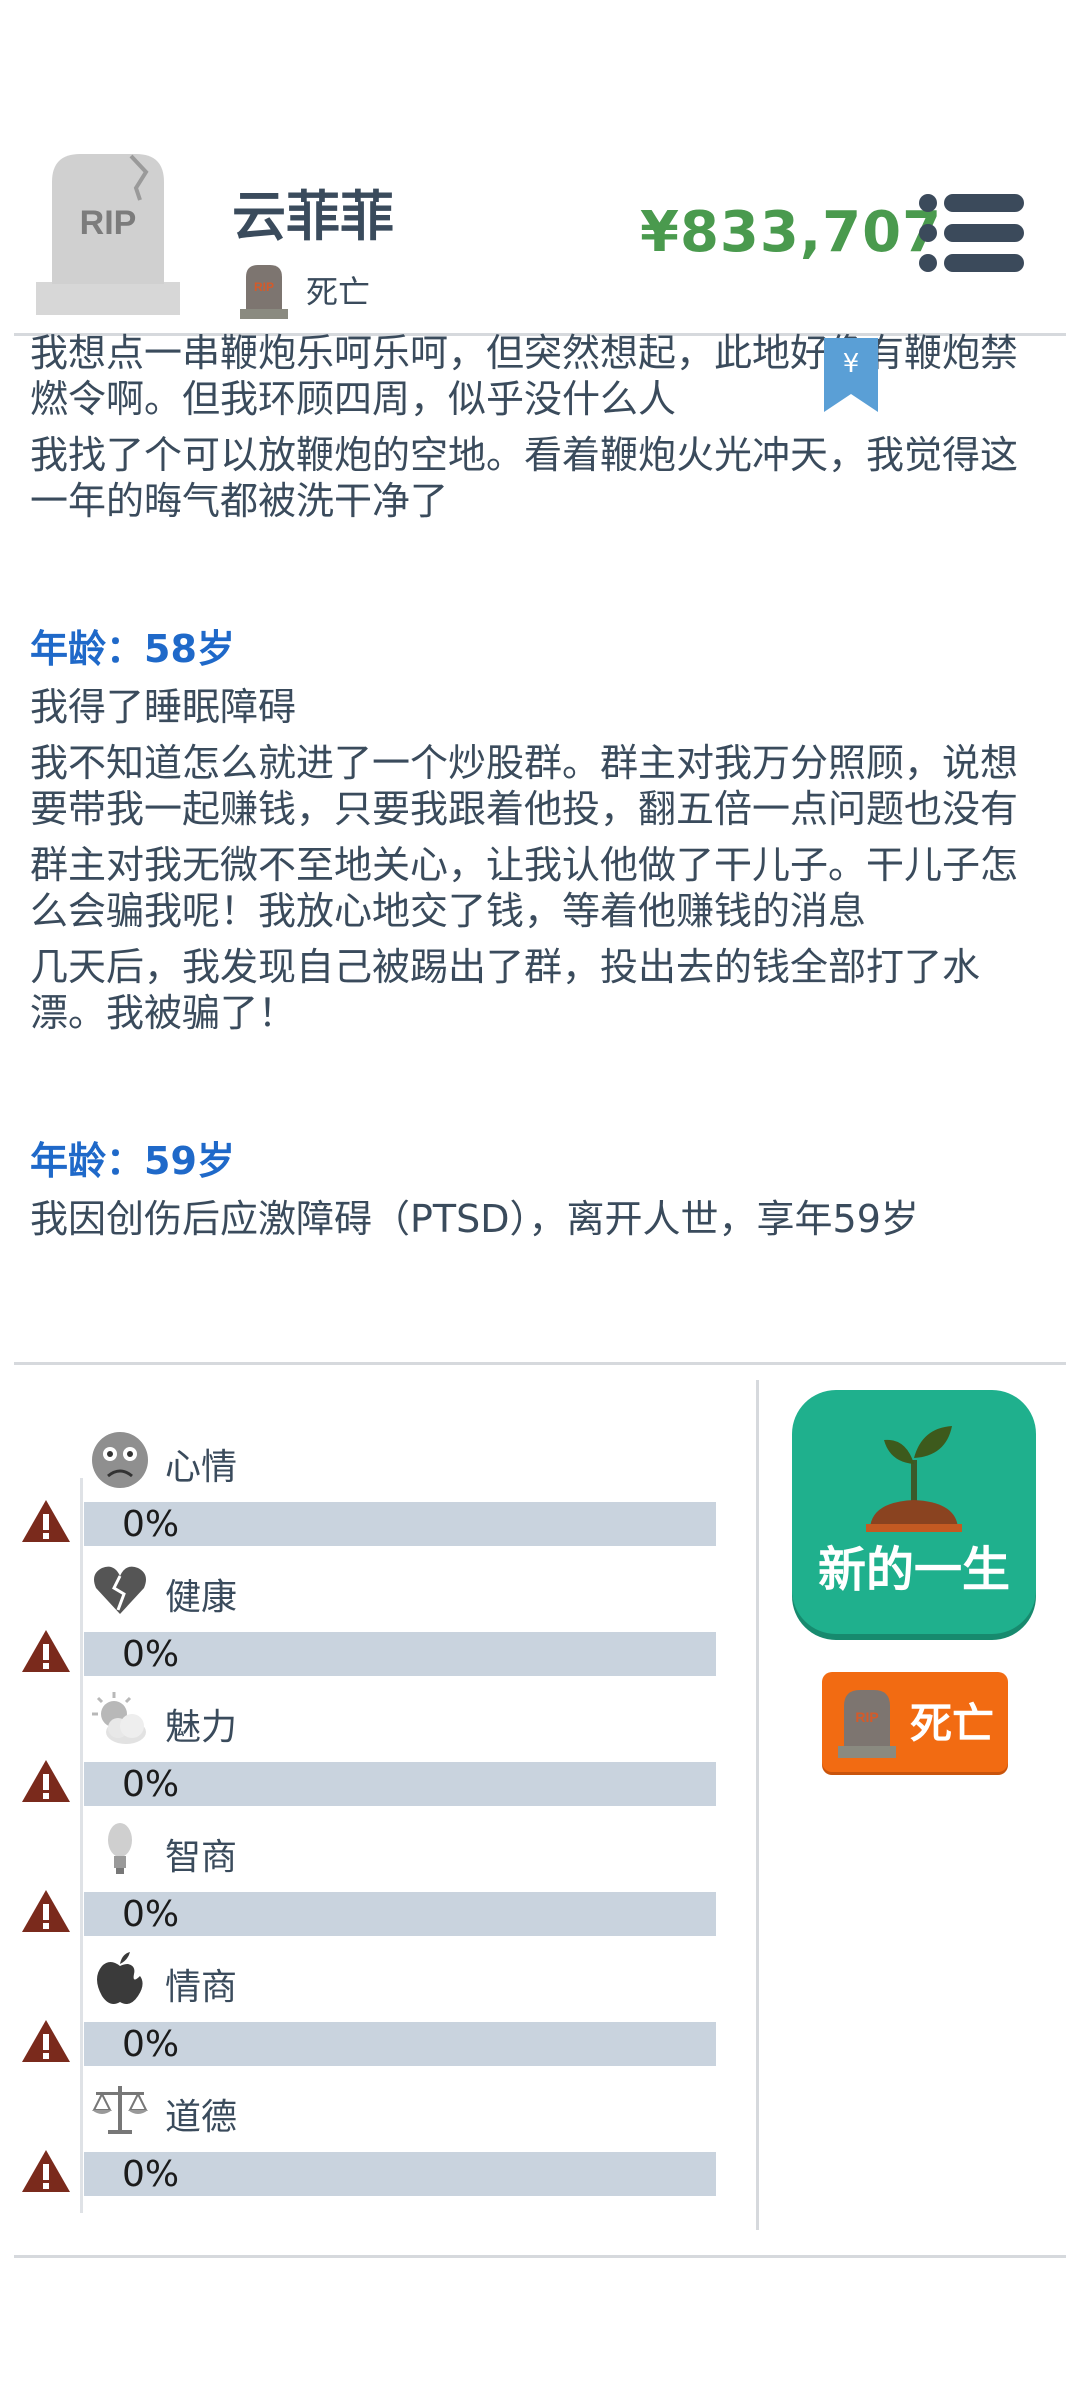 The height and width of the screenshot is (2400, 1080). Describe the element at coordinates (791, 232) in the screenshot. I see `money-balance: ¥833,707` at that location.